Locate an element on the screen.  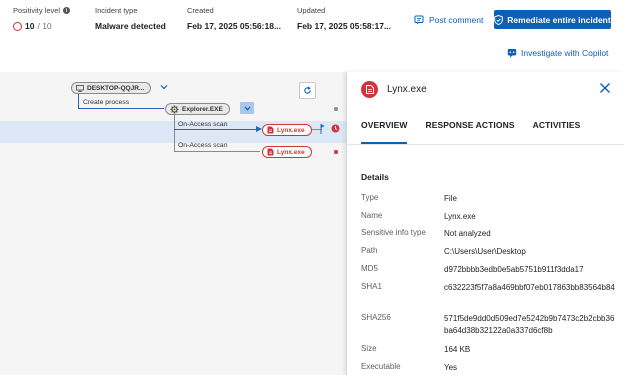
graph-node-explorer: Explorer.EXE is located at coordinates (197, 109).